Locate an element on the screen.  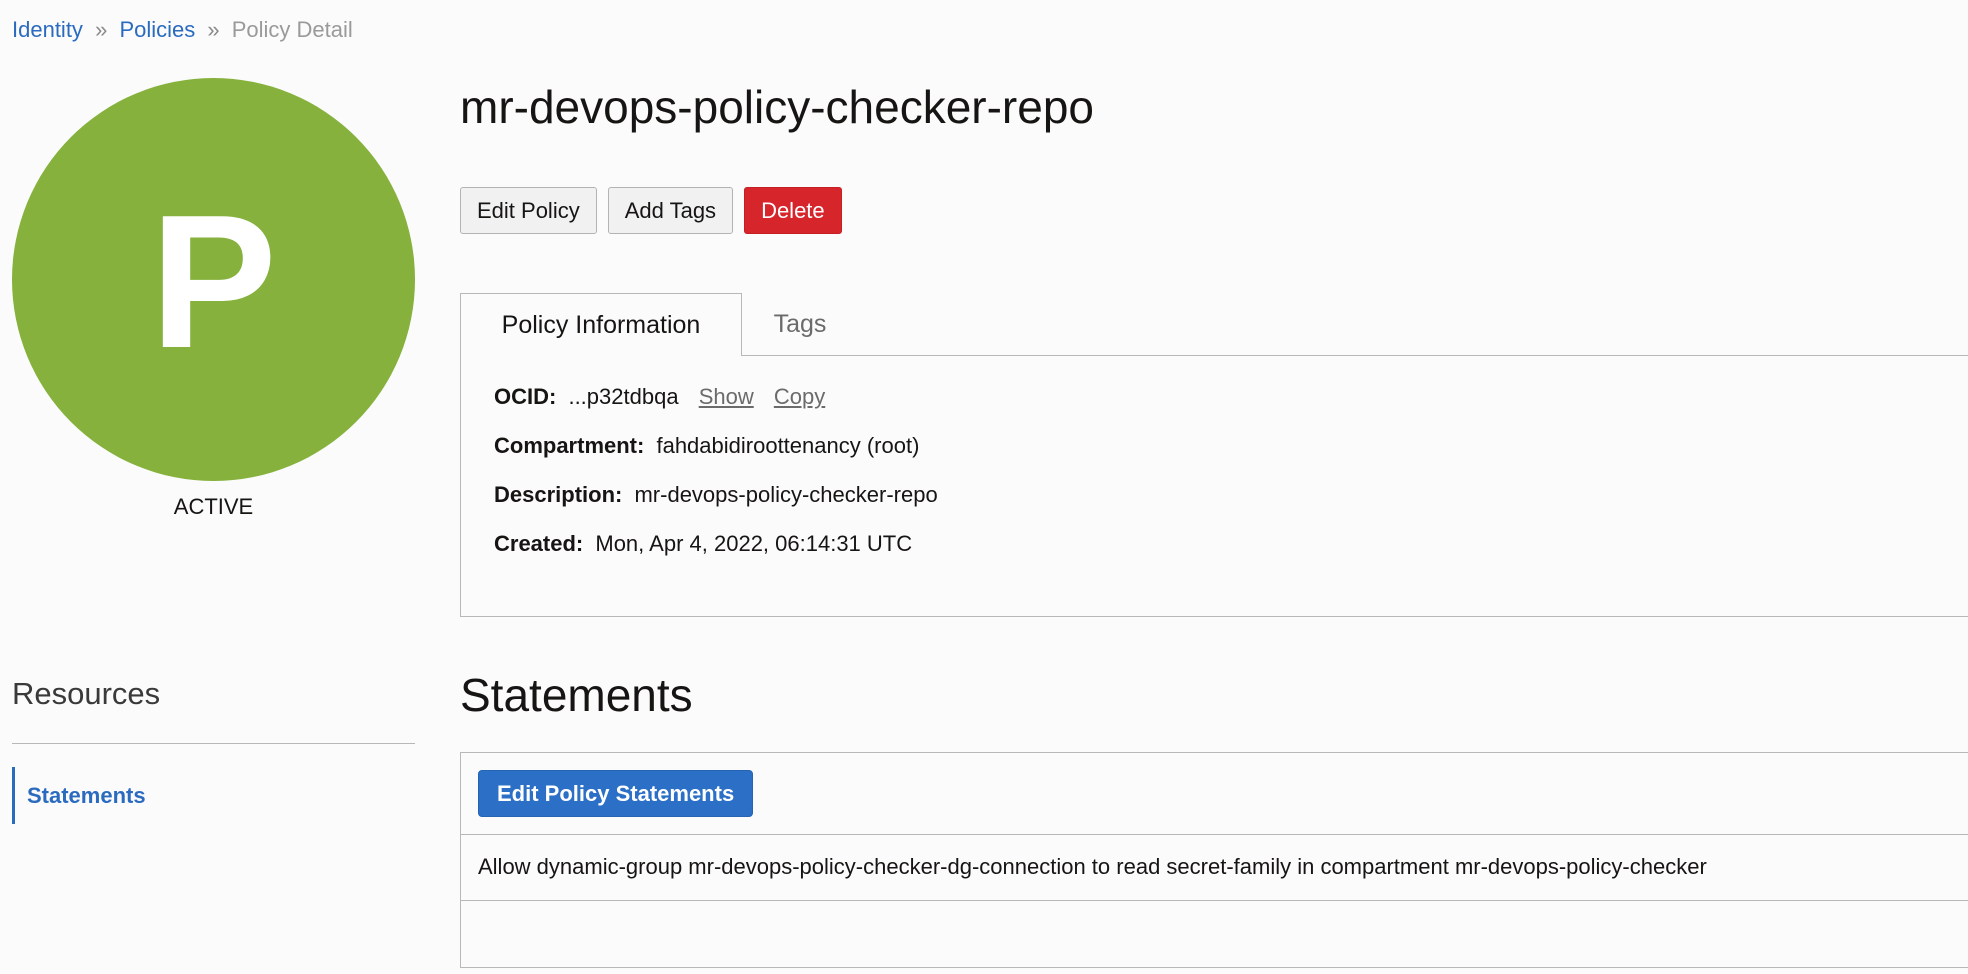
created-row: Created: Mon, Apr 4, 2022, 06:14:31 UTC is located at coordinates (703, 544).